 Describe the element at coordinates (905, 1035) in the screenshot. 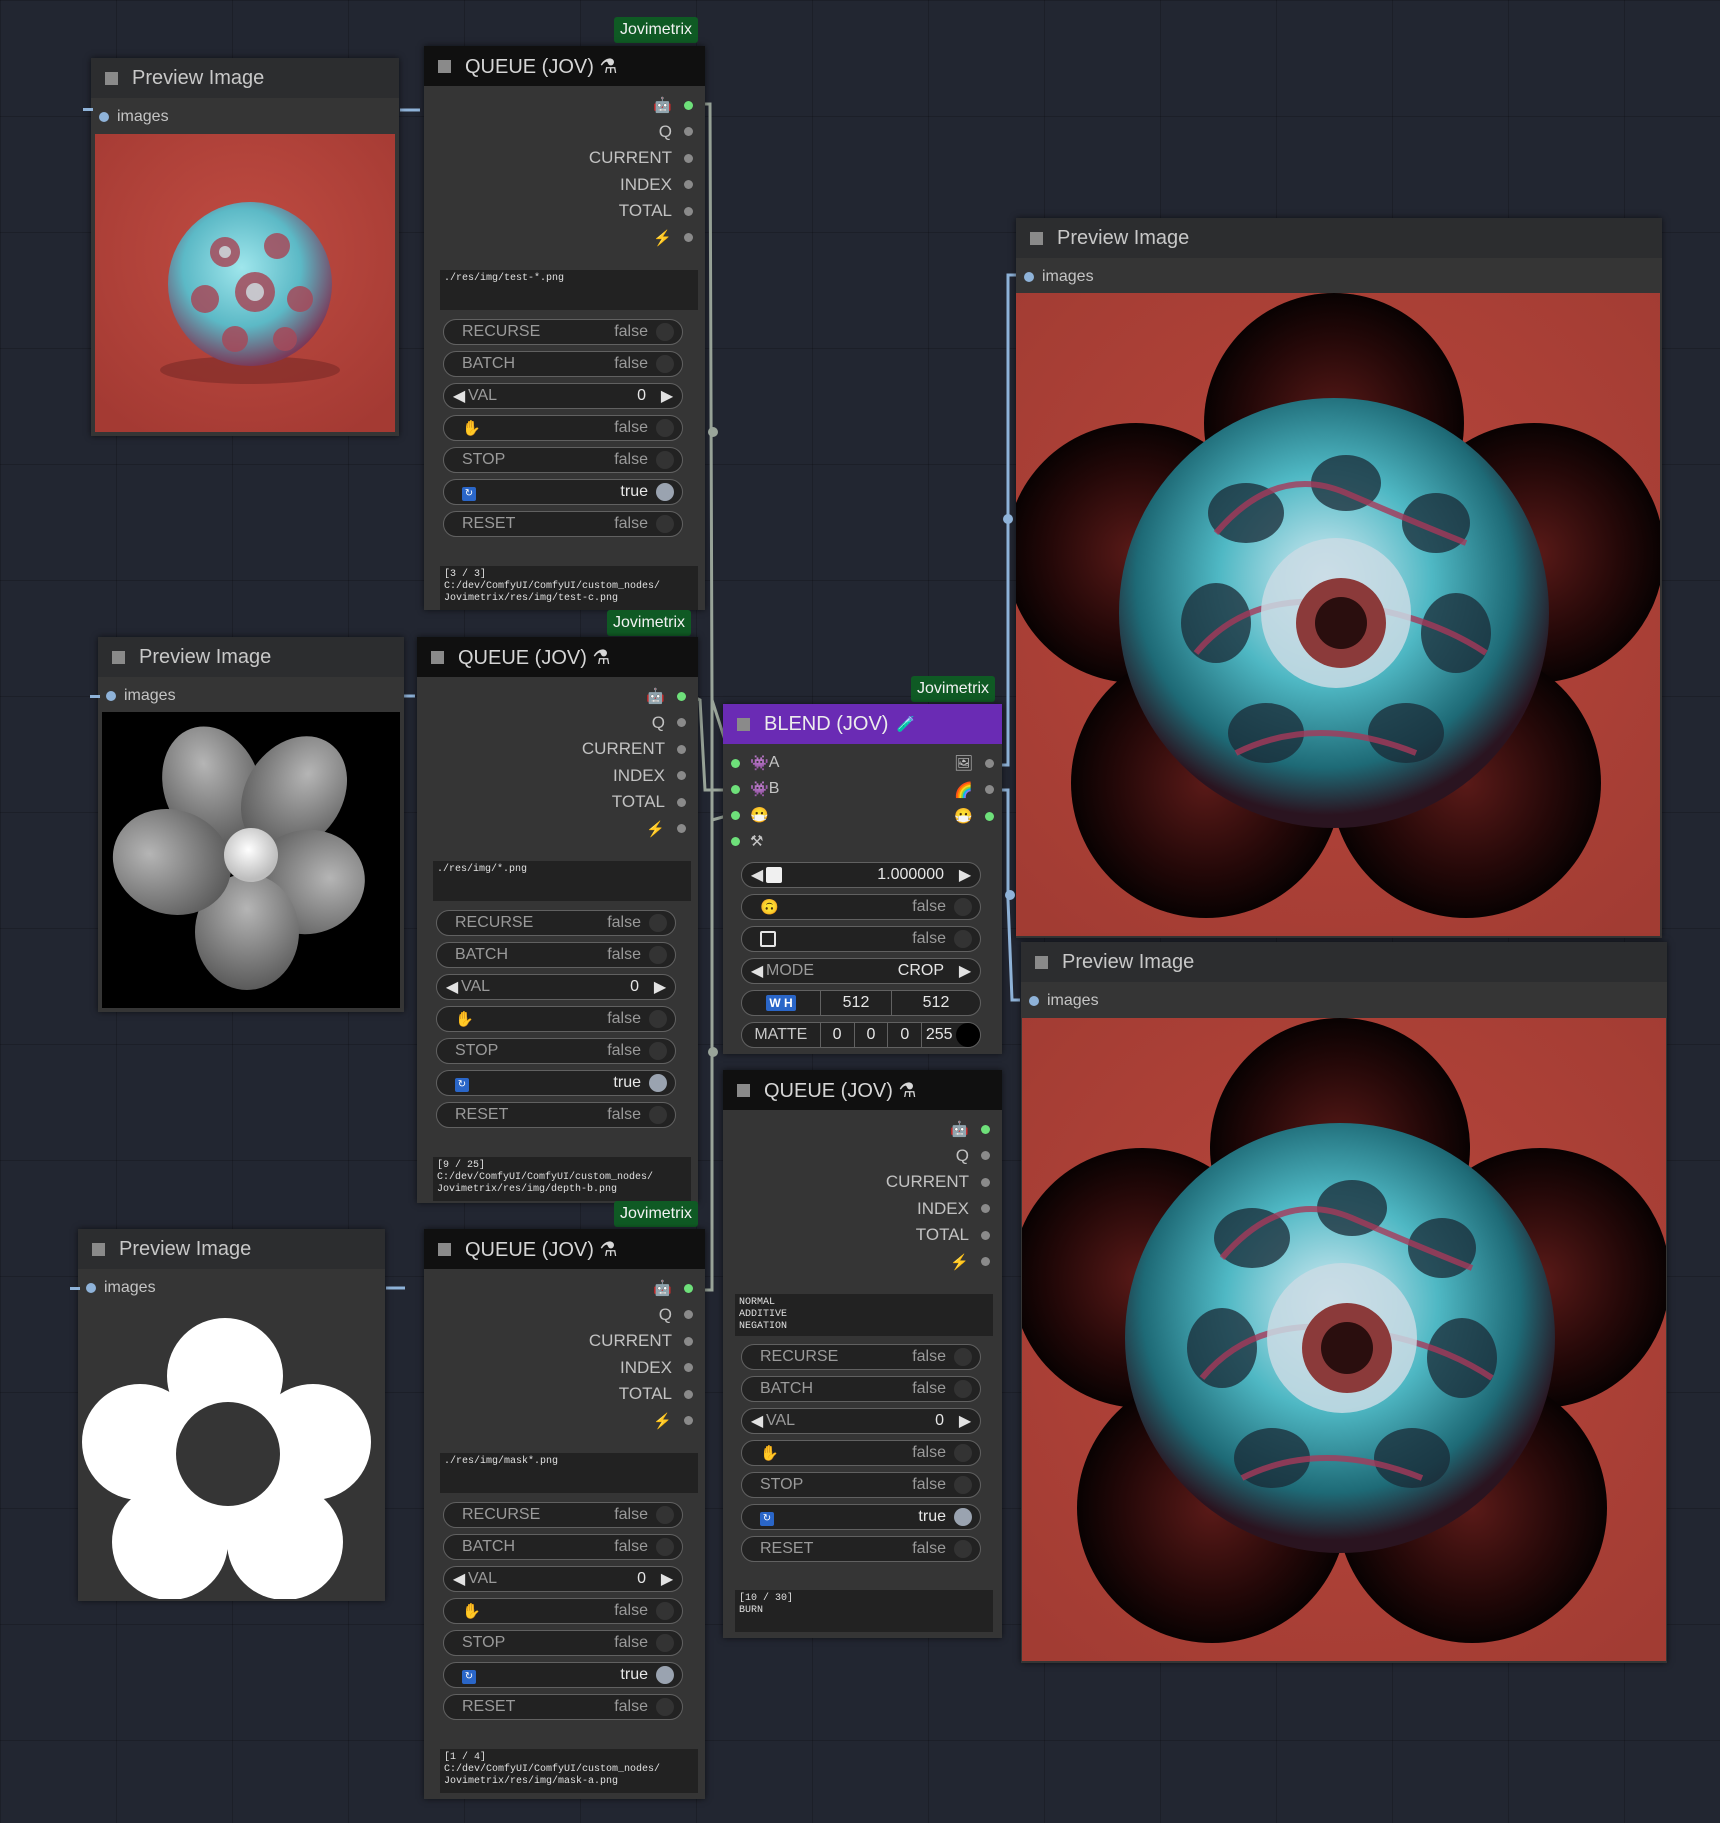

I see `matte-b-value: 0` at that location.